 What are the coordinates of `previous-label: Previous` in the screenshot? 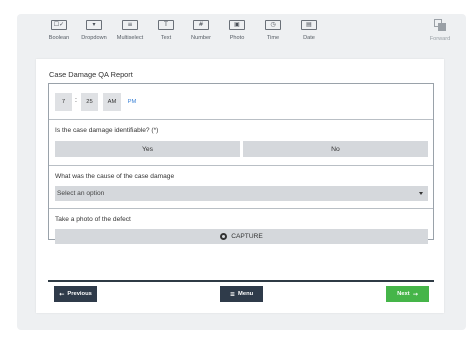 It's located at (79, 294).